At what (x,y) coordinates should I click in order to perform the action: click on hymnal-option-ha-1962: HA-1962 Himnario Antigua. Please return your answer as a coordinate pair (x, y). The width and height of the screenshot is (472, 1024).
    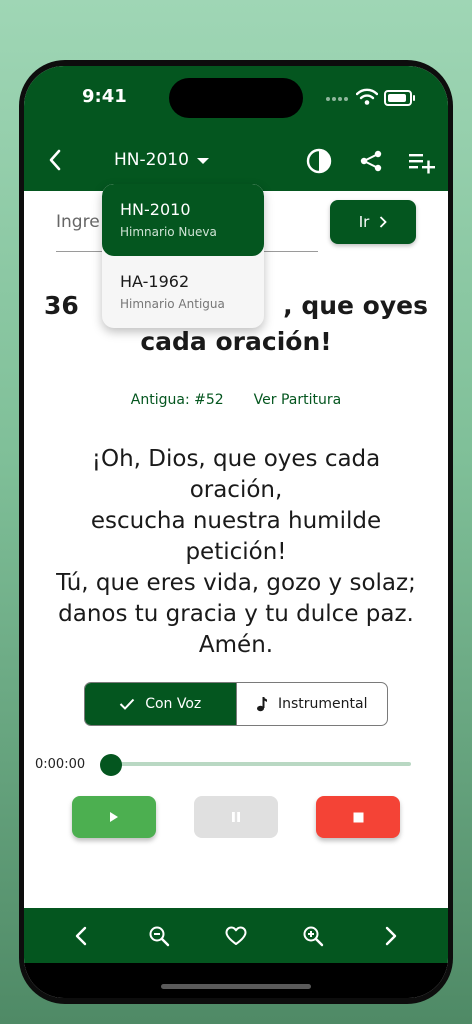
    Looking at the image, I should click on (183, 292).